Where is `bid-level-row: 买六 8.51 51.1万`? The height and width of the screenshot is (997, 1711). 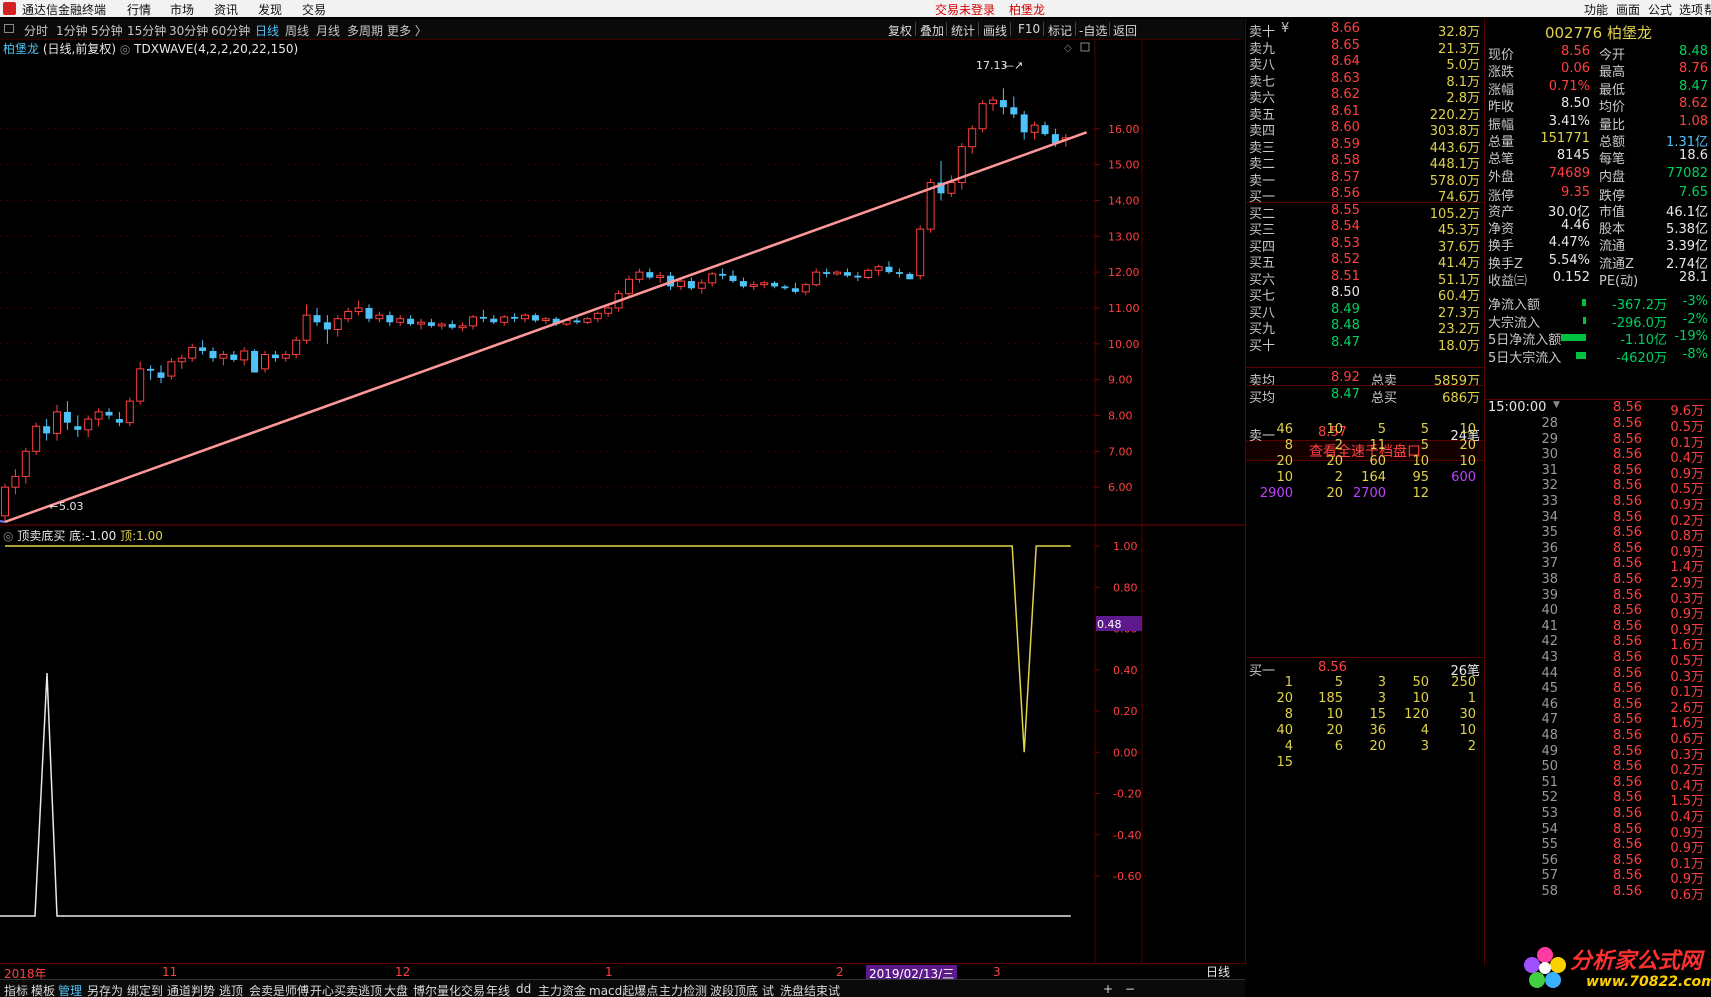 bid-level-row: 买六 8.51 51.1万 is located at coordinates (1365, 278).